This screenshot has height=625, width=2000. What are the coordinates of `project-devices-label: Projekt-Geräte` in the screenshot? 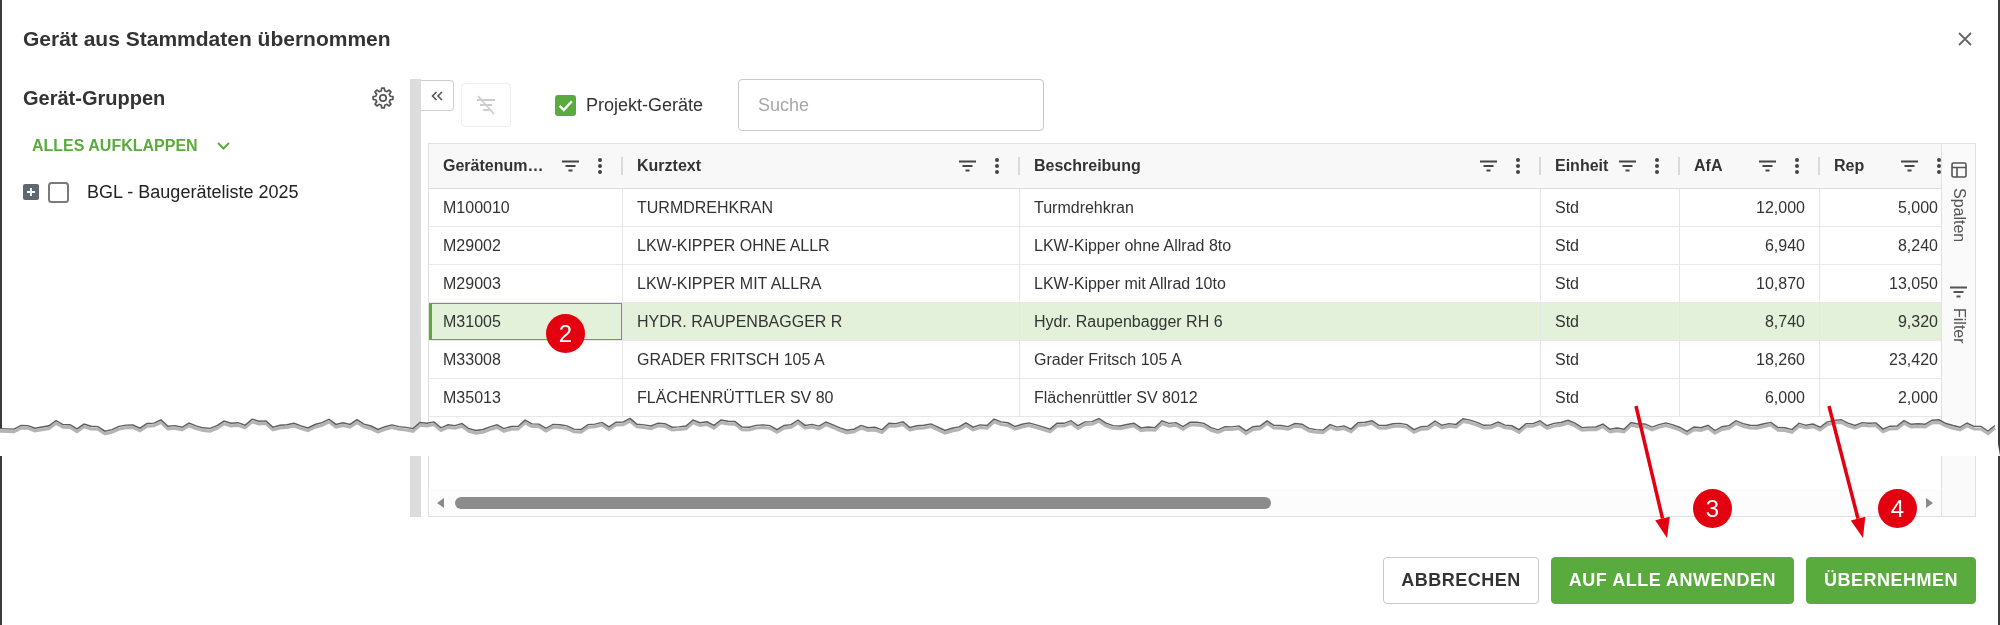 It's located at (645, 105).